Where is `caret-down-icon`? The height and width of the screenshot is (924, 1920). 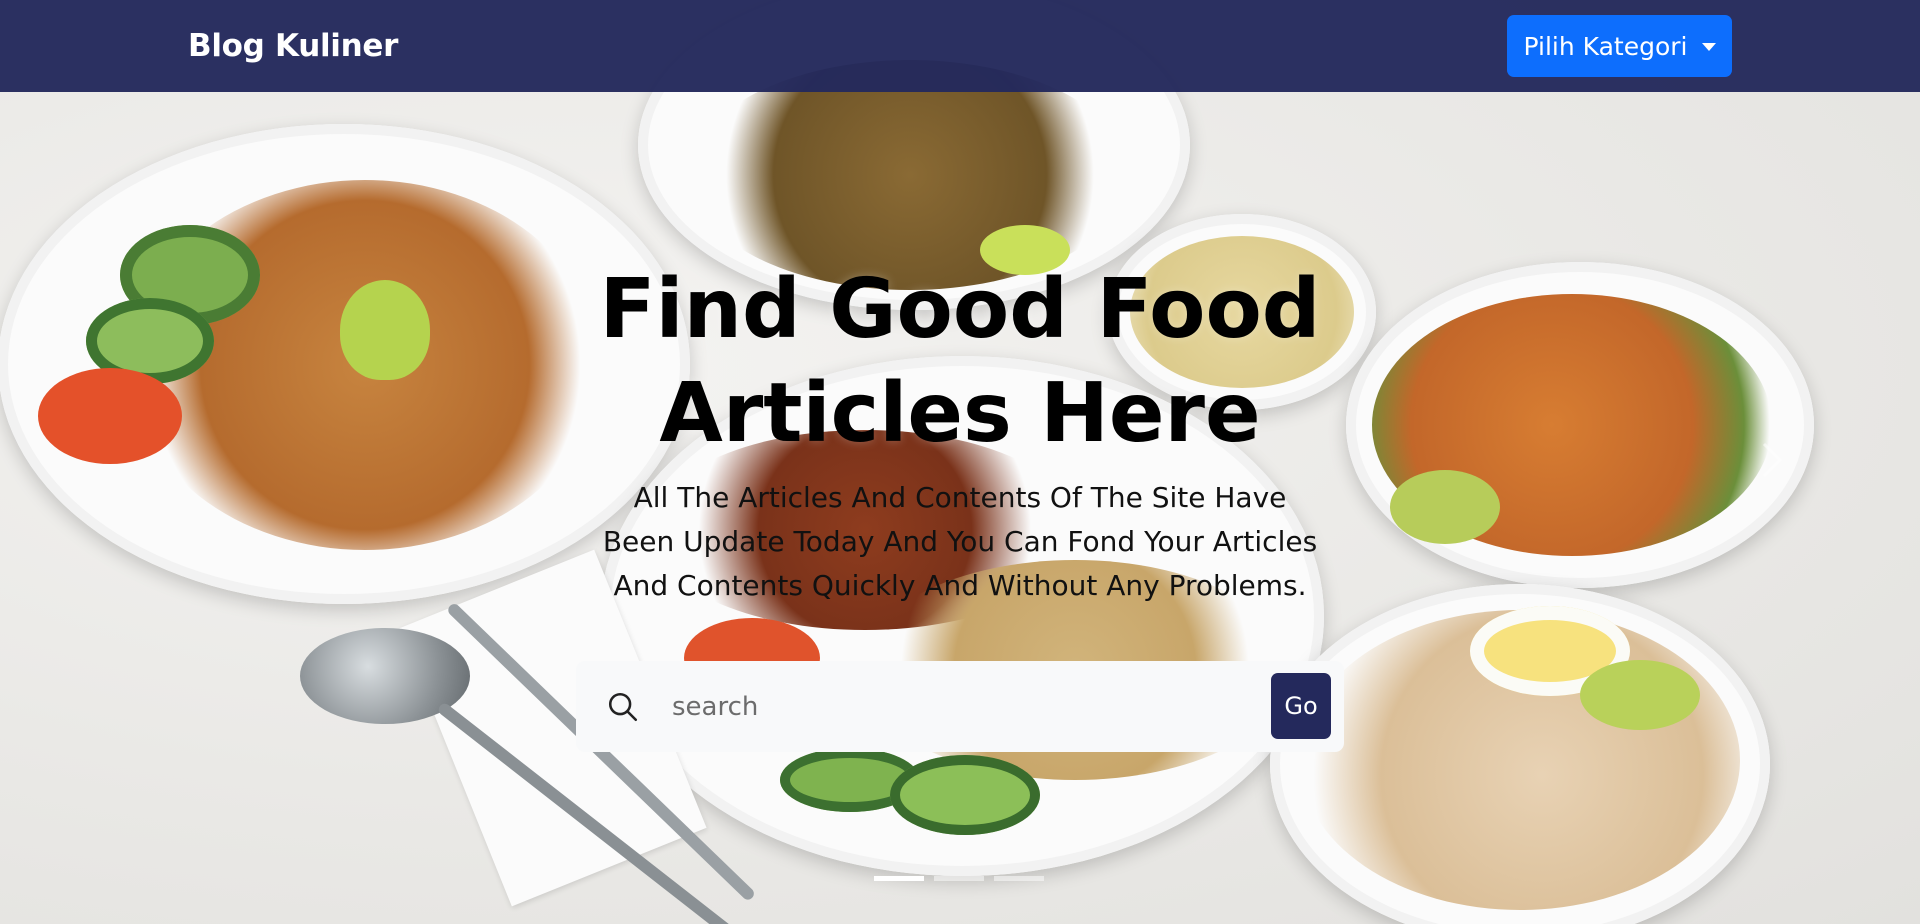 caret-down-icon is located at coordinates (1708, 47).